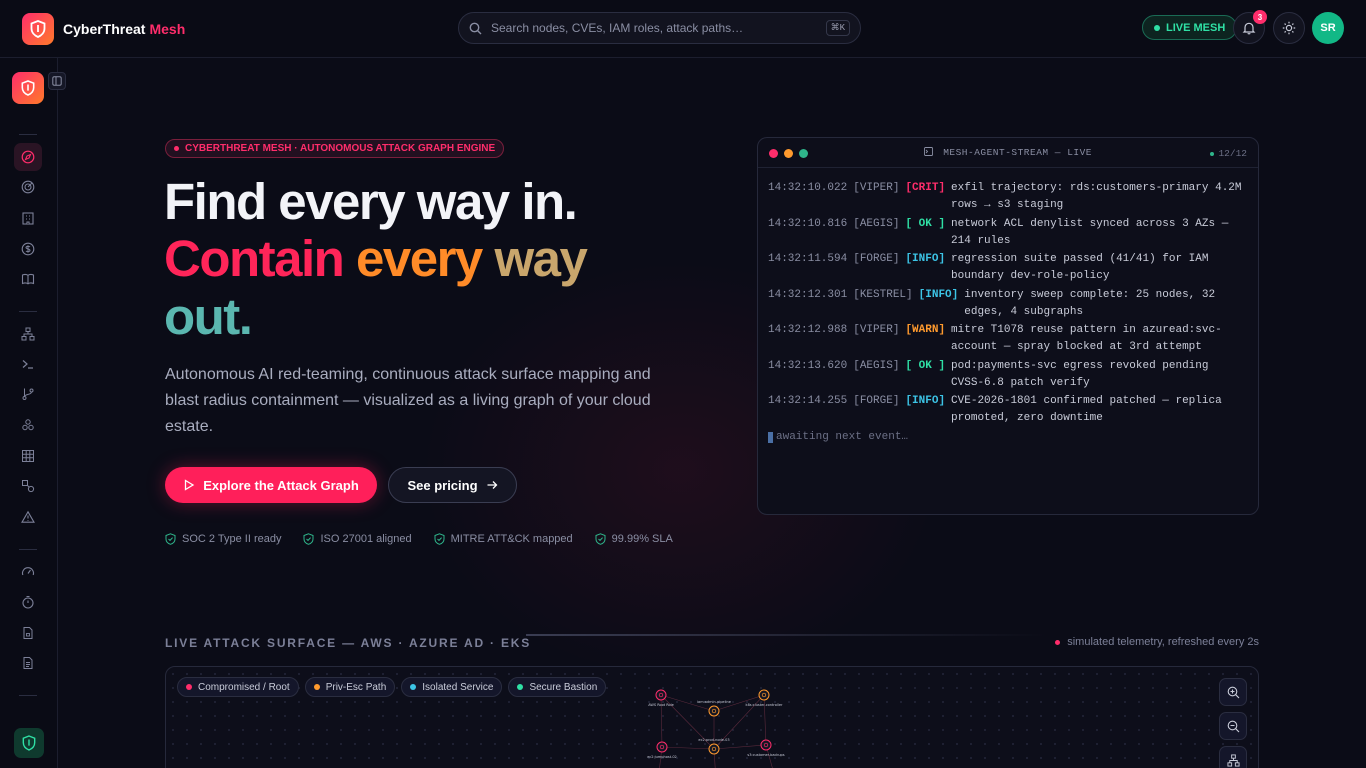  What do you see at coordinates (38, 29) in the screenshot?
I see `shield-logo-icon` at bounding box center [38, 29].